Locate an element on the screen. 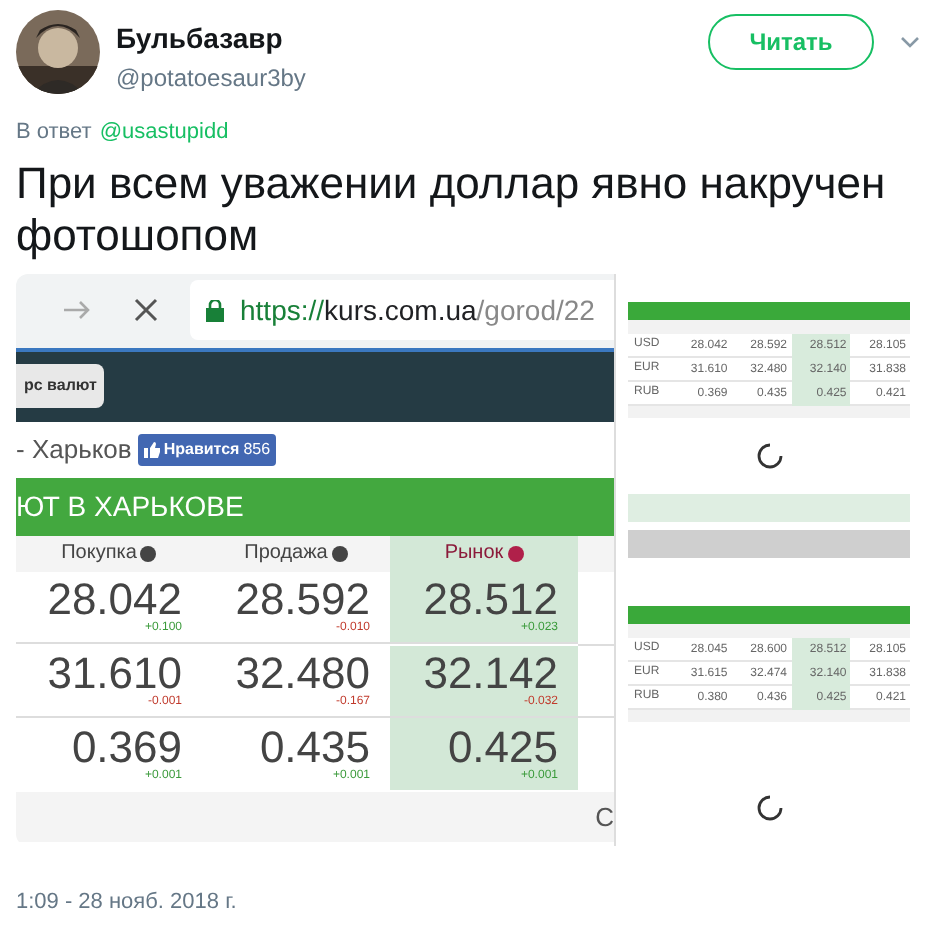 This screenshot has width=938, height=932. rate-value: 28.042 is located at coordinates (114, 600).